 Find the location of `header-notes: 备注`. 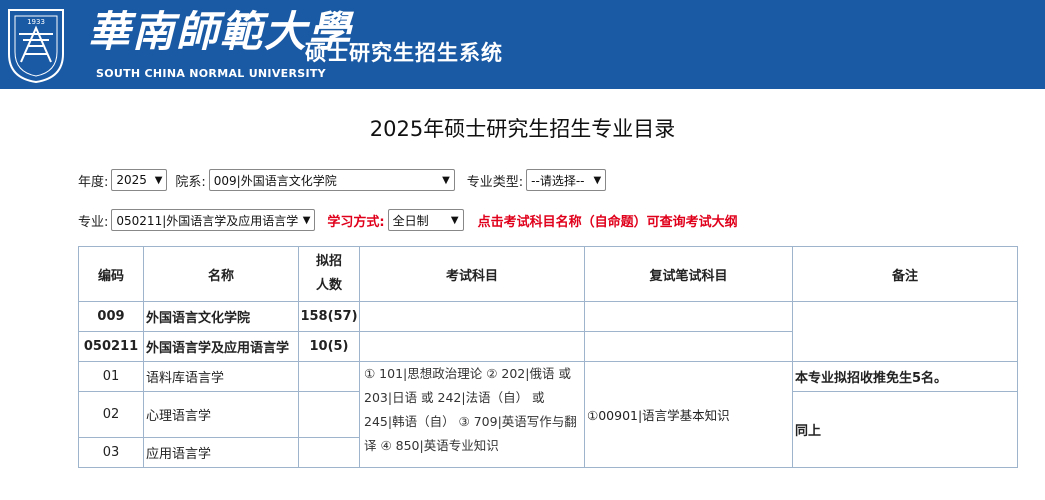

header-notes: 备注 is located at coordinates (905, 274).